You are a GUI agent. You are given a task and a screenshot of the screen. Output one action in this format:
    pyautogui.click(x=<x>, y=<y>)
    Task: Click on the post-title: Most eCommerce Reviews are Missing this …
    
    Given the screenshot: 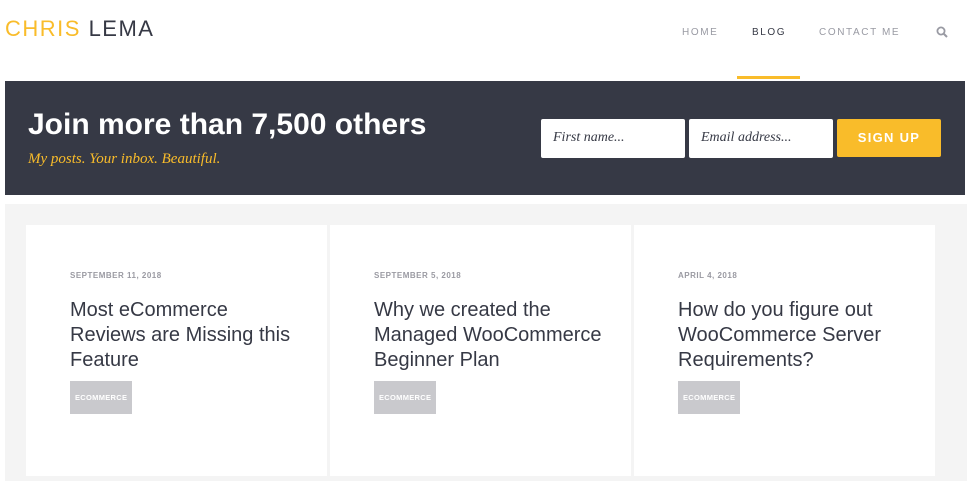 What is the action you would take?
    pyautogui.click(x=185, y=335)
    